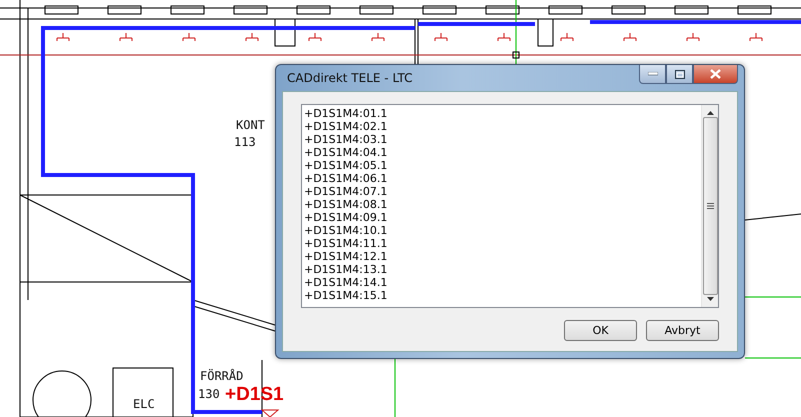 The height and width of the screenshot is (417, 801). Describe the element at coordinates (600, 330) in the screenshot. I see `dialog-button: OK` at that location.